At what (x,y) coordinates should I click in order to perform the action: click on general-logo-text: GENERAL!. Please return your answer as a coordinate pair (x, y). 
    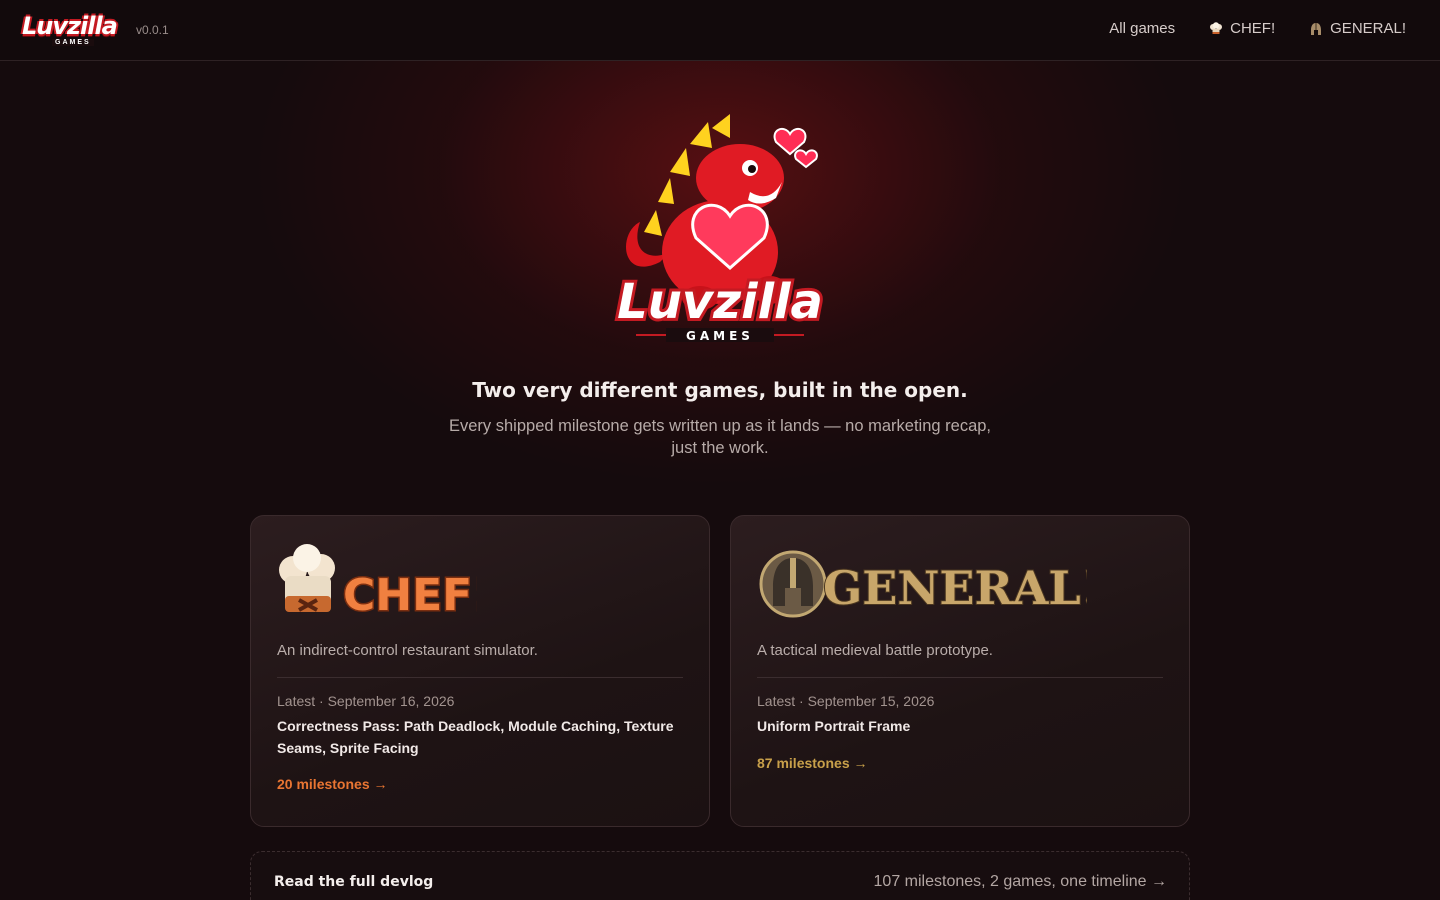
    Looking at the image, I should click on (955, 588).